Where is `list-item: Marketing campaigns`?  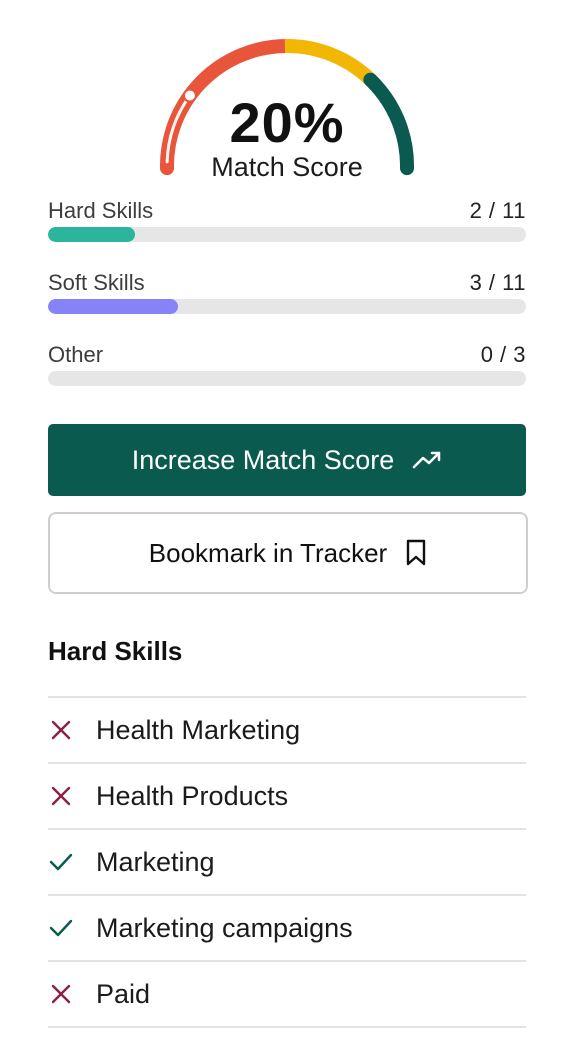
list-item: Marketing campaigns is located at coordinates (287, 927).